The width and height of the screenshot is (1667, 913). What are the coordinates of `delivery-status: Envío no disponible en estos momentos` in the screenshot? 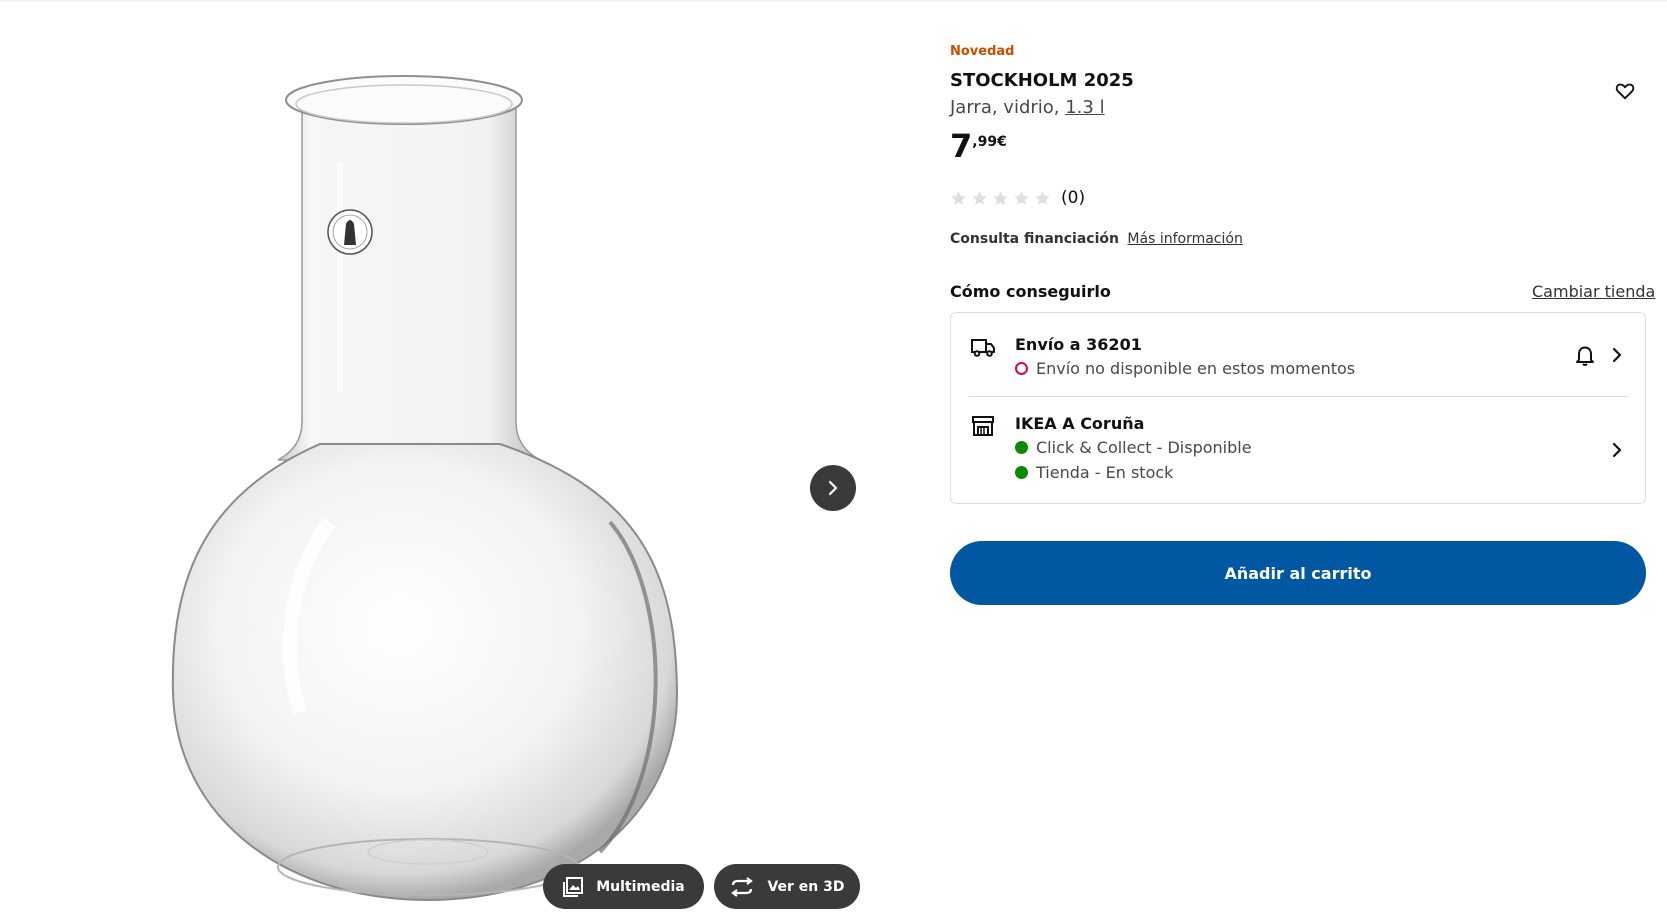 It's located at (1185, 368).